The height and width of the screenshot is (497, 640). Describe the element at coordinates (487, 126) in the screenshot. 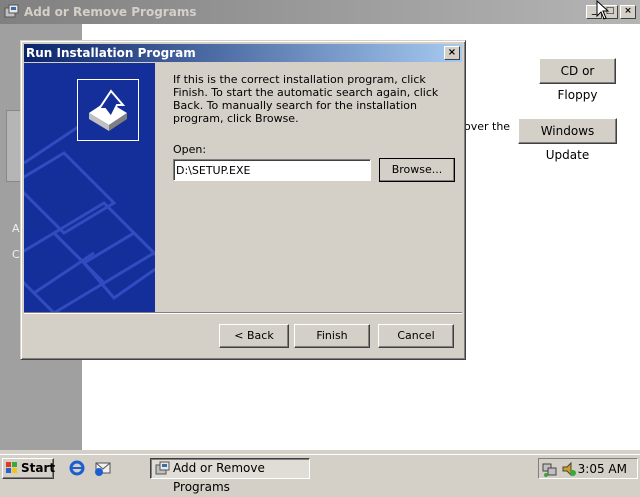

I see `bg-description-fragment: over the` at that location.